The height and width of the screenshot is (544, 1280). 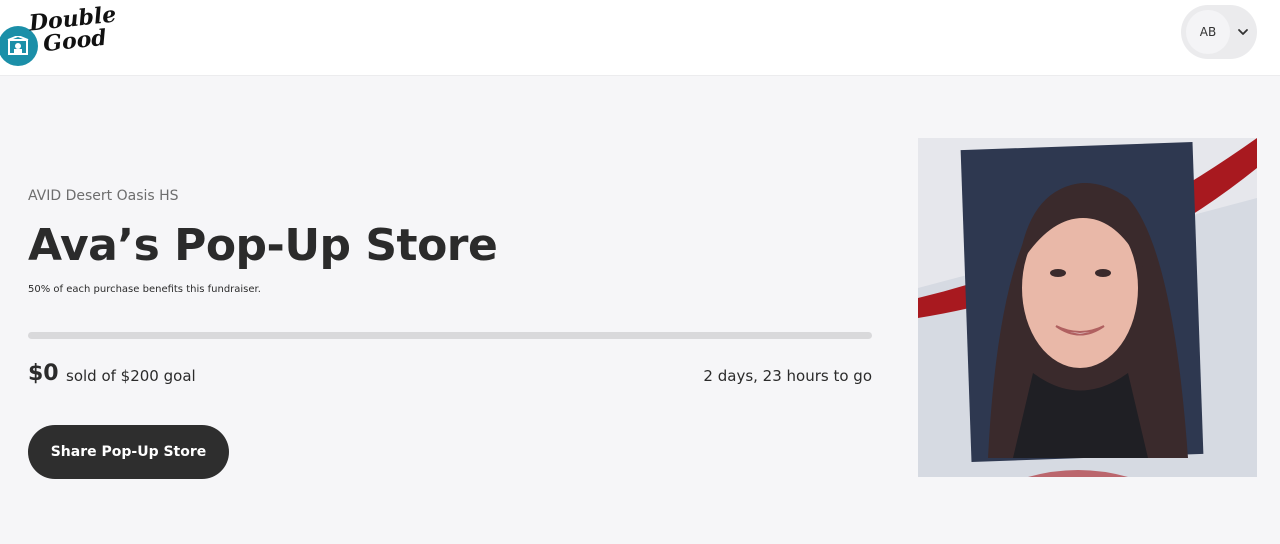 What do you see at coordinates (1243, 32) in the screenshot?
I see `chevron-down-icon` at bounding box center [1243, 32].